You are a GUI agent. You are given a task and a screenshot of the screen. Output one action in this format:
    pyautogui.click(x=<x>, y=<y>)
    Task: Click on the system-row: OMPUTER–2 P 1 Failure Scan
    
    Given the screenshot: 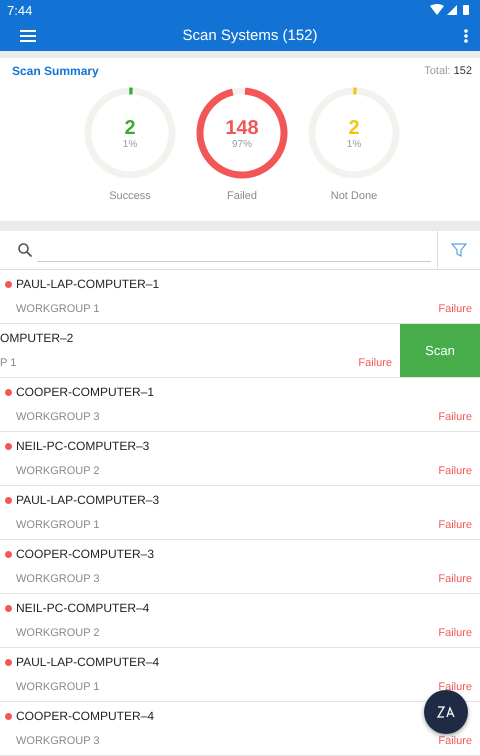 What is the action you would take?
    pyautogui.click(x=240, y=351)
    